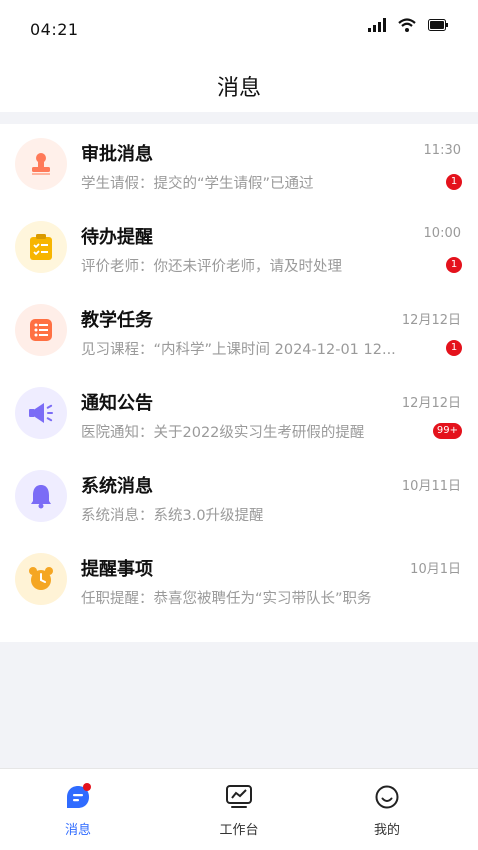  Describe the element at coordinates (239, 797) in the screenshot. I see `workbench-icon` at that location.